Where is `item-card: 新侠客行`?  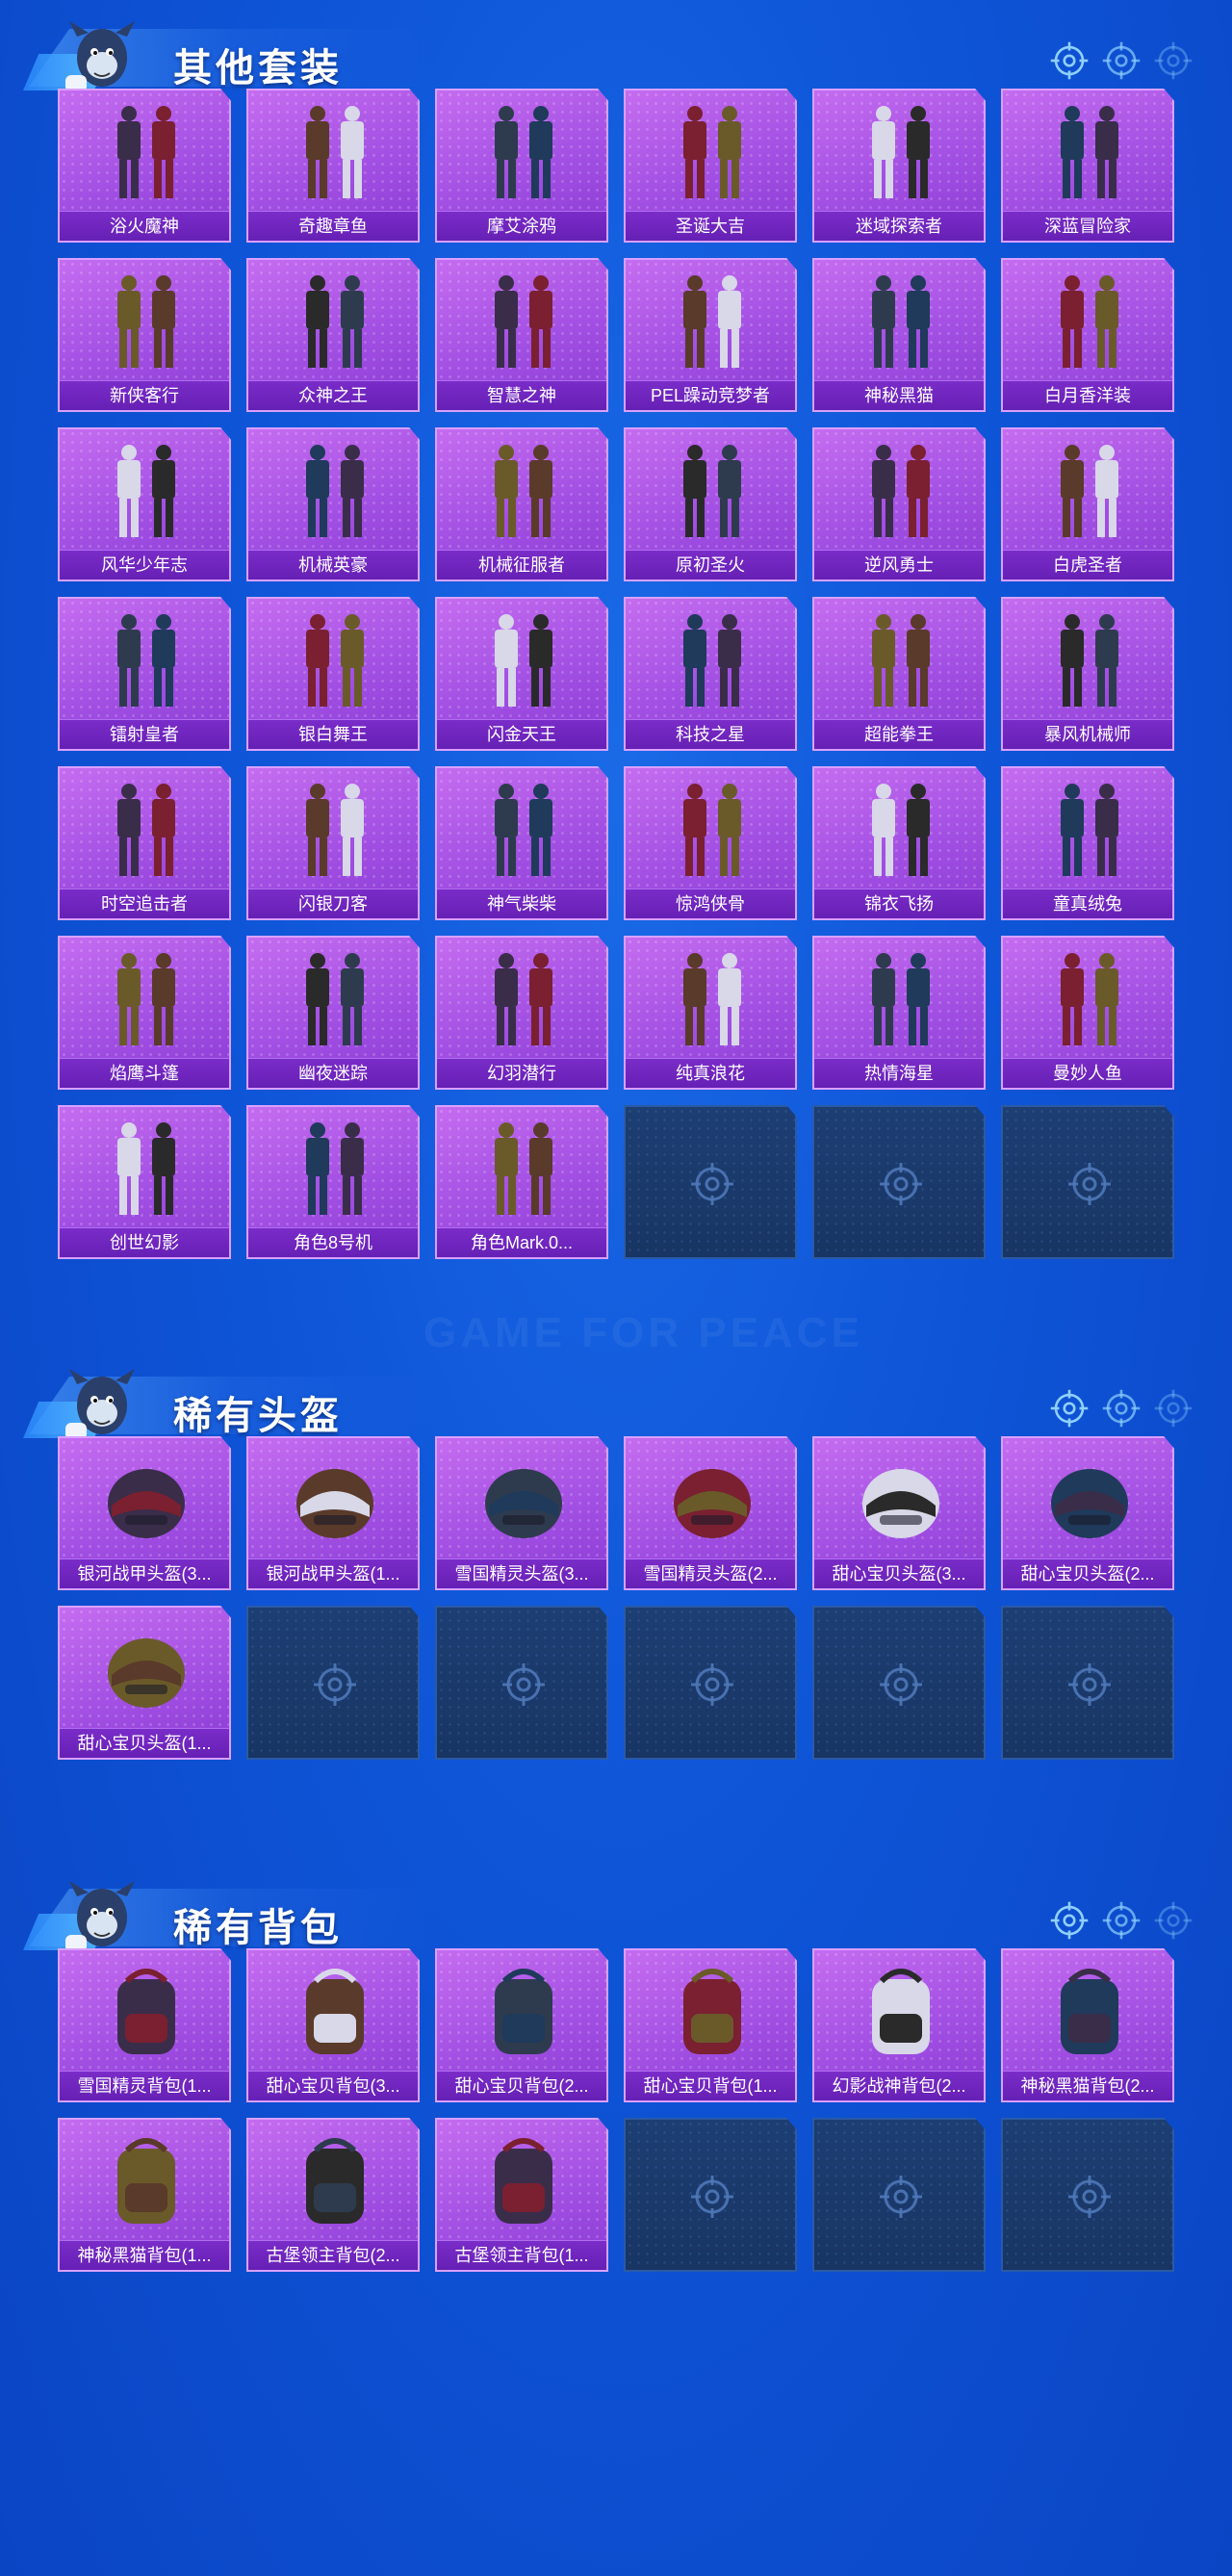
item-card: 新侠客行 is located at coordinates (144, 335).